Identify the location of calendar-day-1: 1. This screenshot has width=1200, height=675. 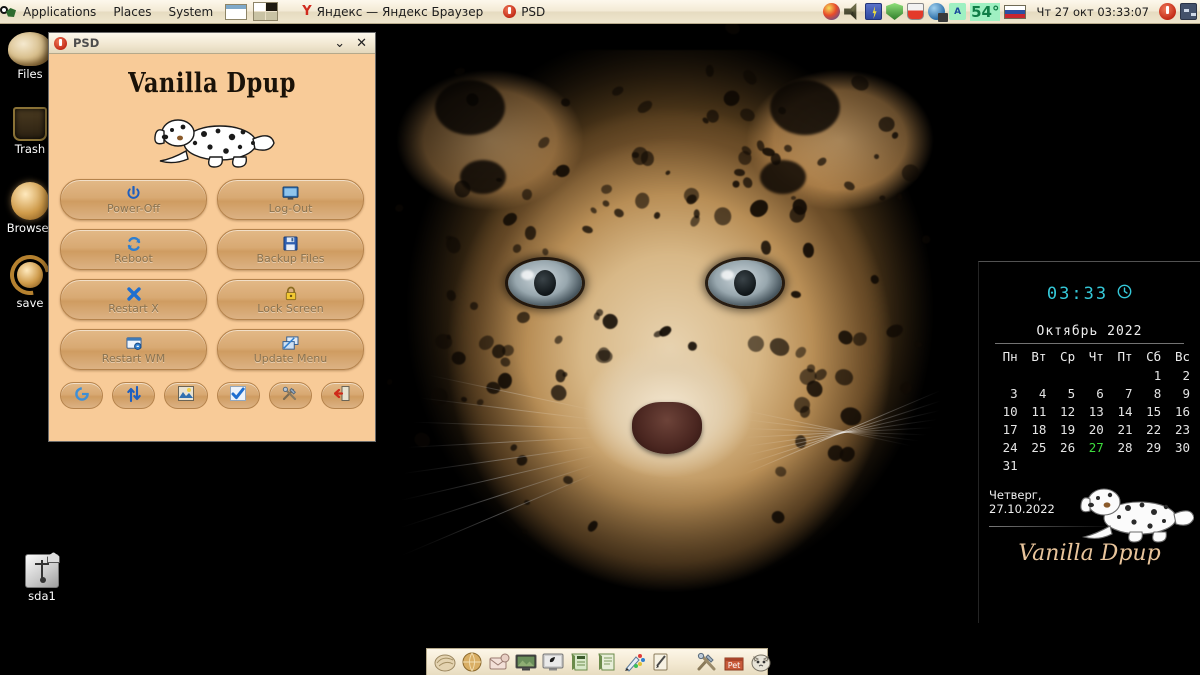
(1157, 375).